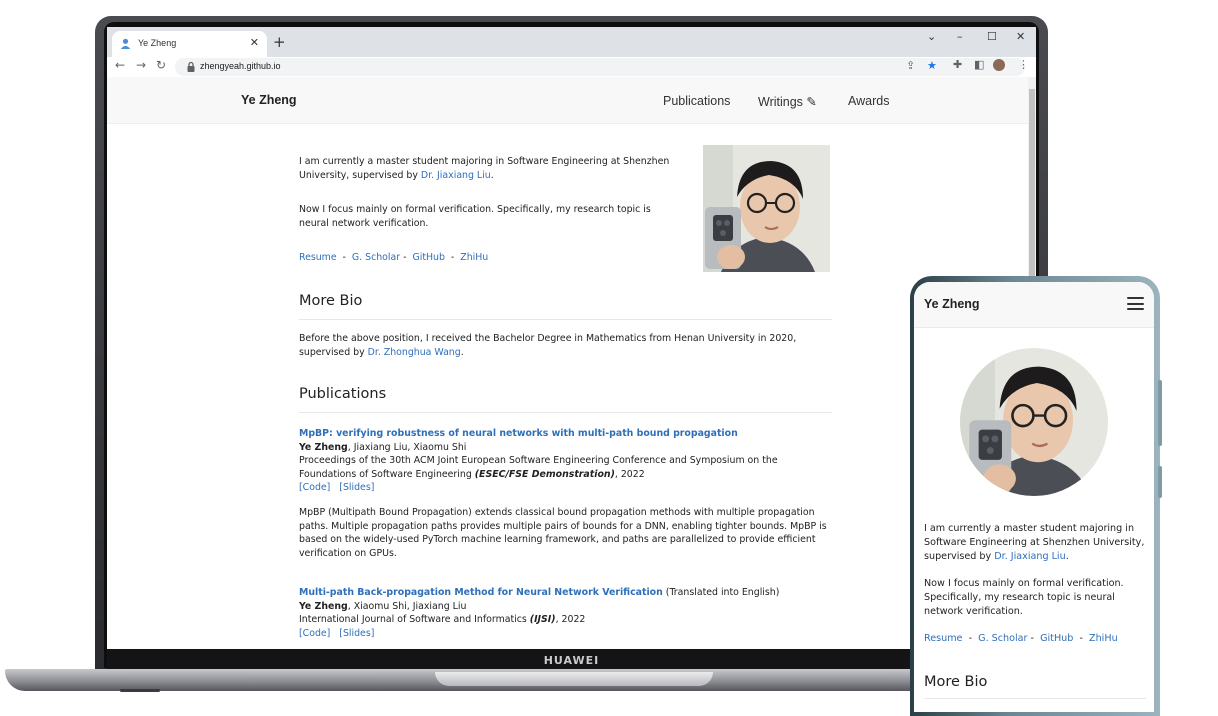  What do you see at coordinates (279, 42) in the screenshot?
I see `new-tab-button: +` at bounding box center [279, 42].